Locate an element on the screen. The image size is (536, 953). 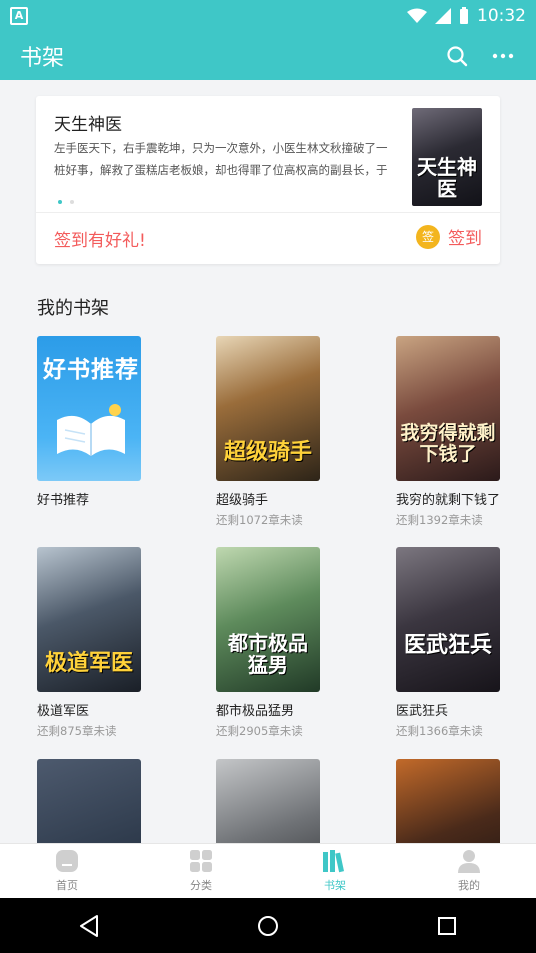
book-cover: 好书推荐 is located at coordinates (89, 408).